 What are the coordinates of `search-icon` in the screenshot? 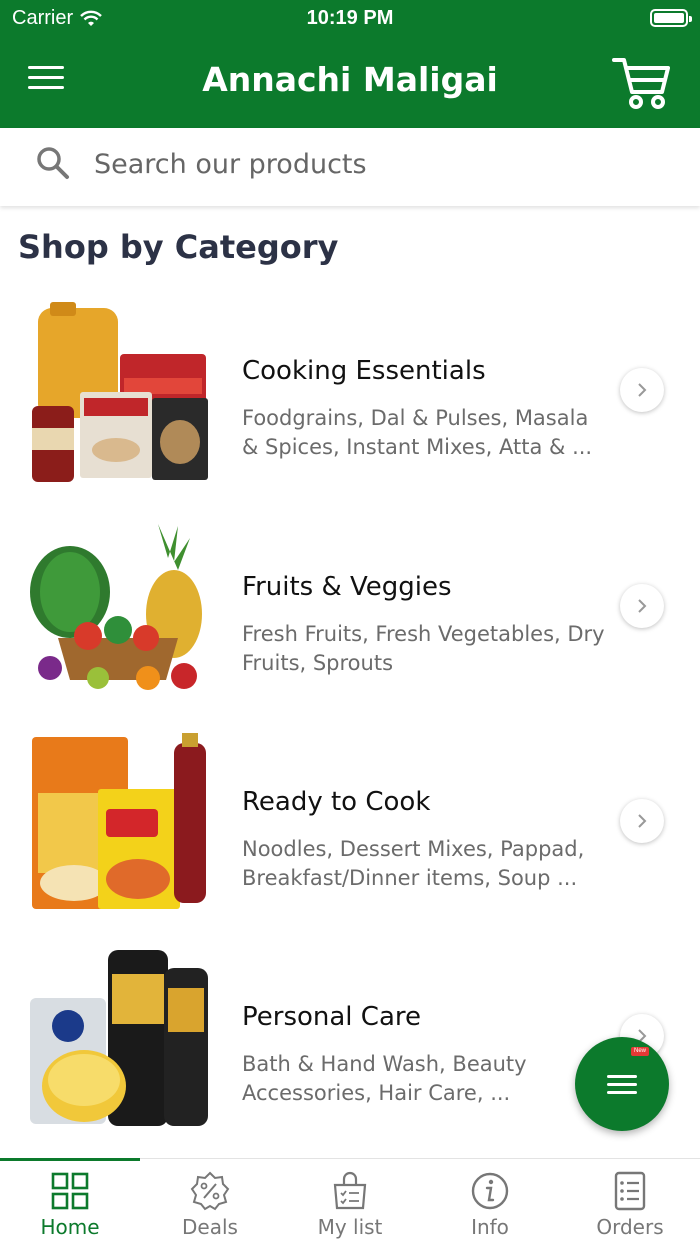 It's located at (53, 163).